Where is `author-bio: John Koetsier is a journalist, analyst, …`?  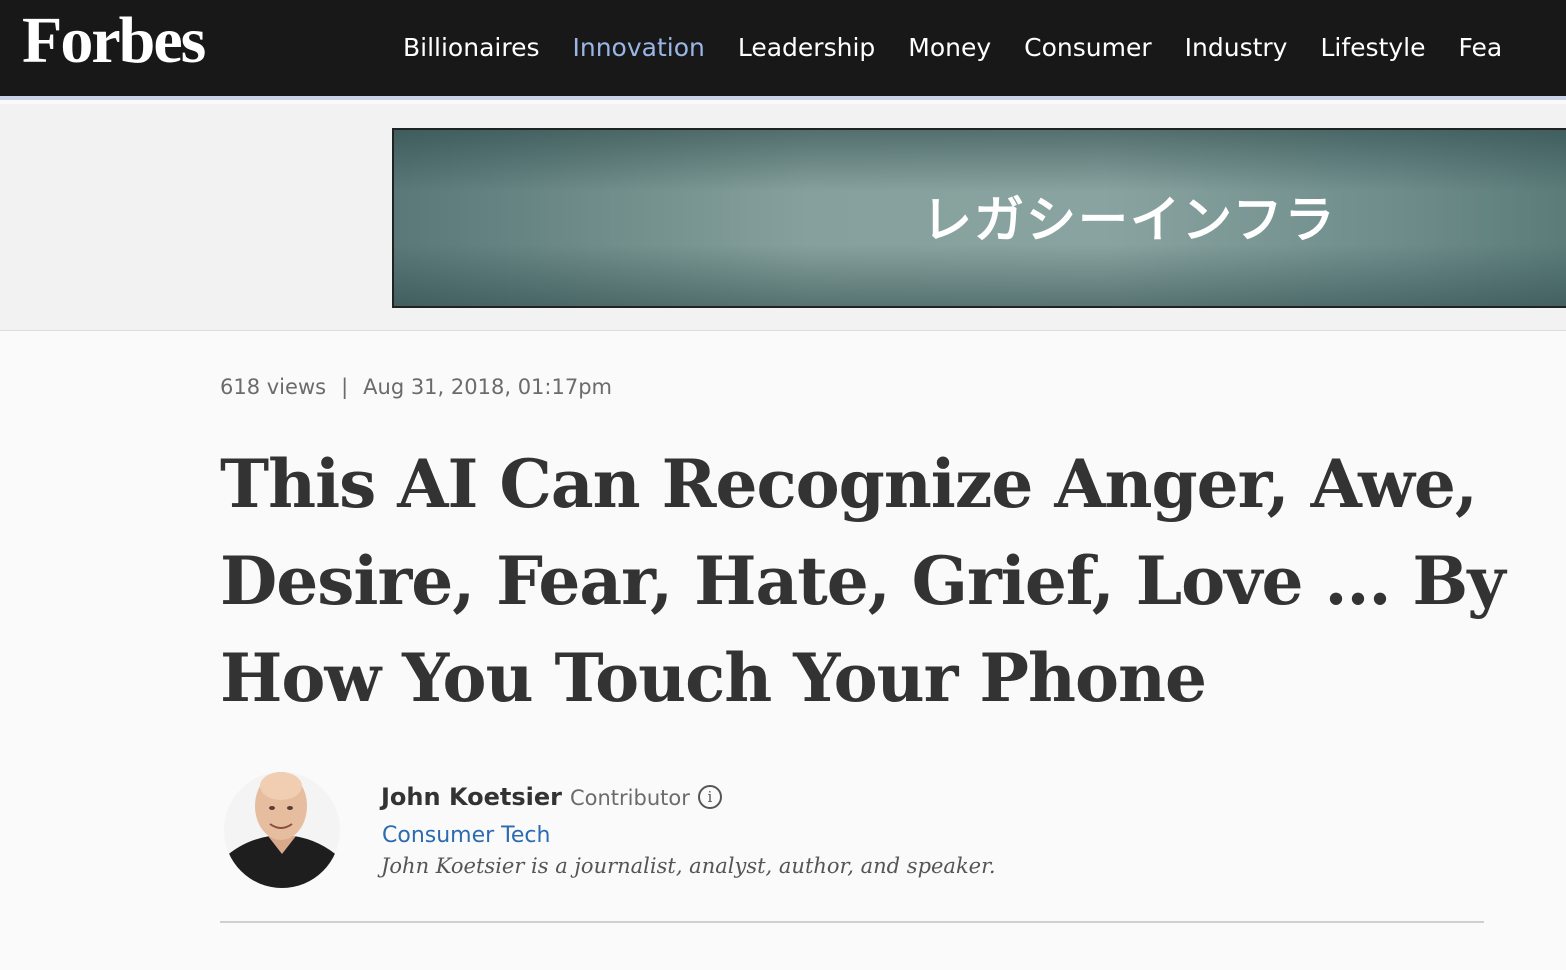 author-bio: John Koetsier is a journalist, analyst, … is located at coordinates (688, 866).